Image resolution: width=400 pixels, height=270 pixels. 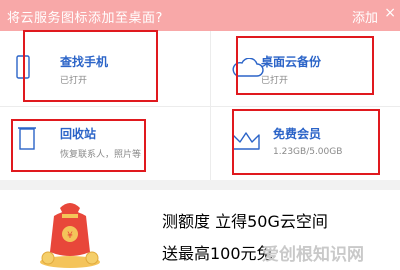 I want to click on add-to-desktop-banner: 将云服务图标添加至桌面? 添加 ×, so click(x=200, y=15).